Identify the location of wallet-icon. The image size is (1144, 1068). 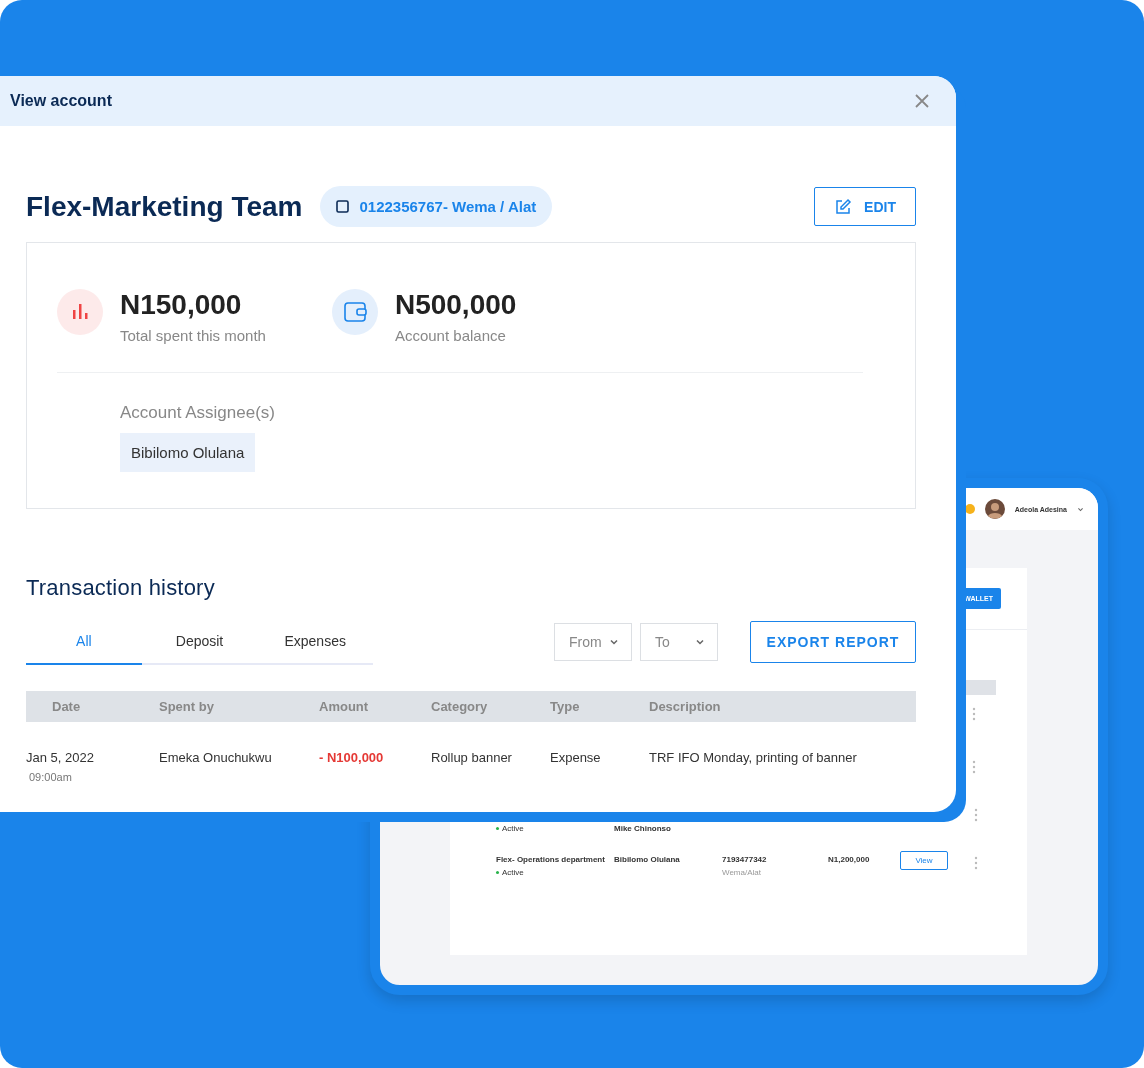
(354, 312).